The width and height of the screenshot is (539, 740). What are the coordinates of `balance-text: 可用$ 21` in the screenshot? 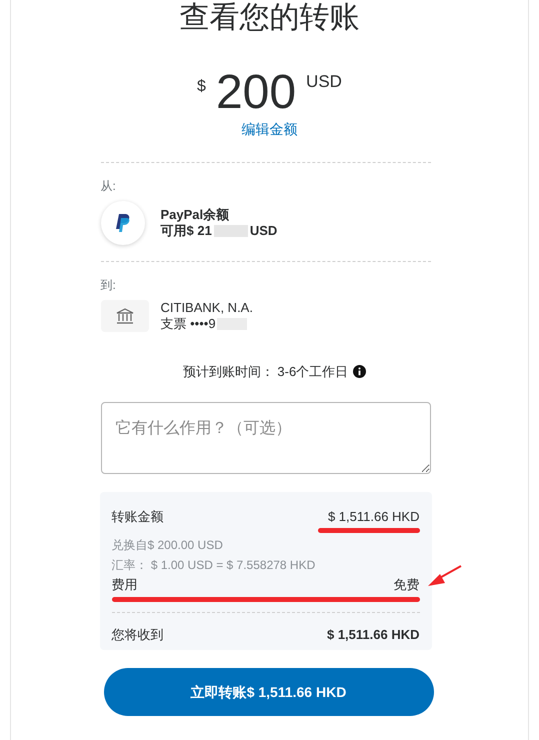 It's located at (186, 231).